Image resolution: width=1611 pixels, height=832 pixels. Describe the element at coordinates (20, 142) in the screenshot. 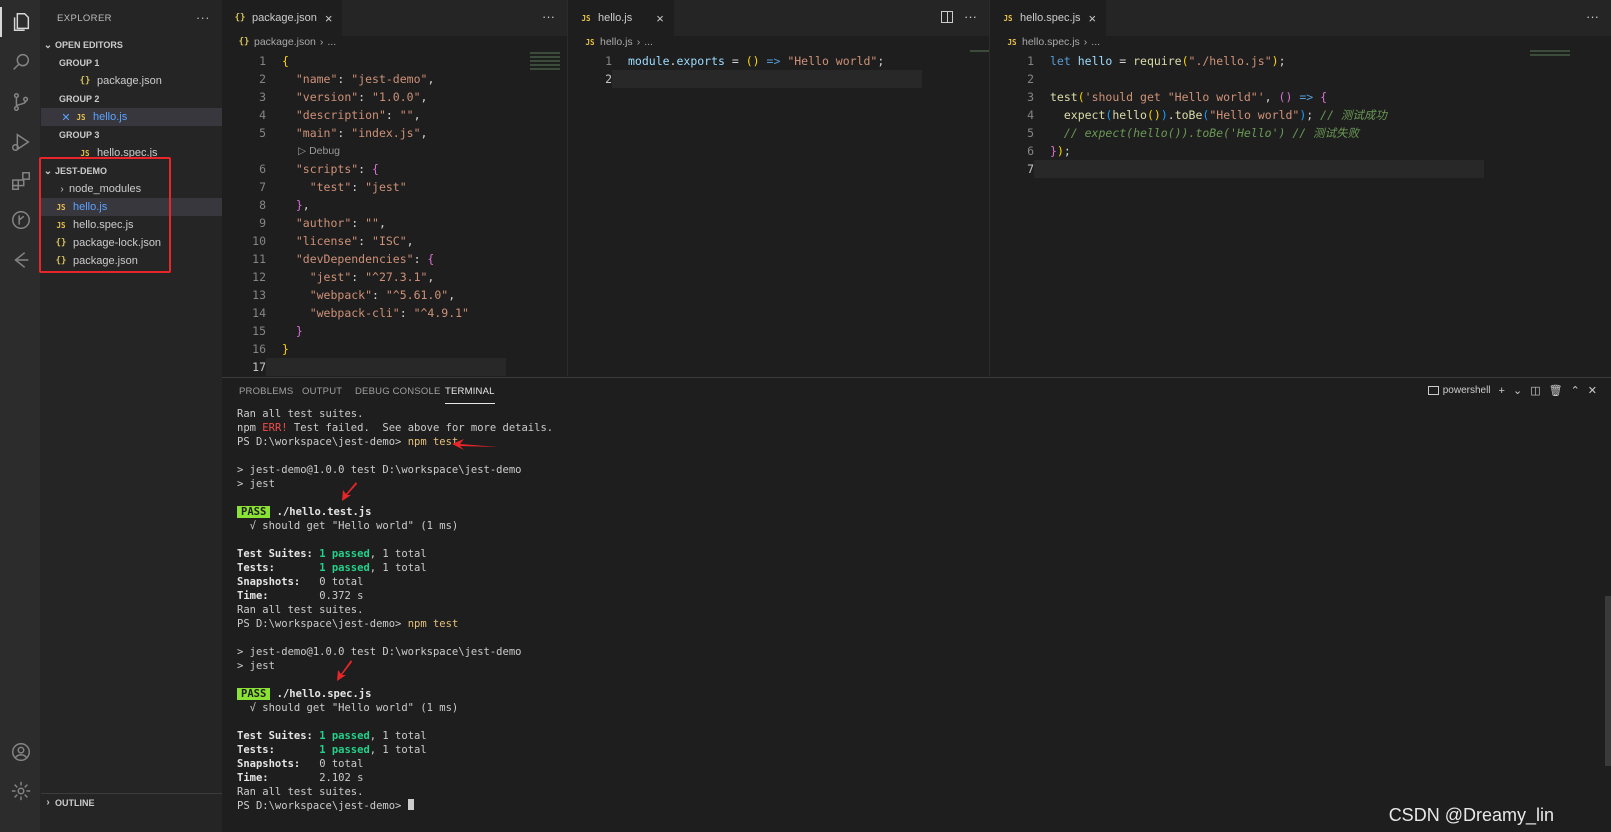

I see `run-debug-icon` at that location.